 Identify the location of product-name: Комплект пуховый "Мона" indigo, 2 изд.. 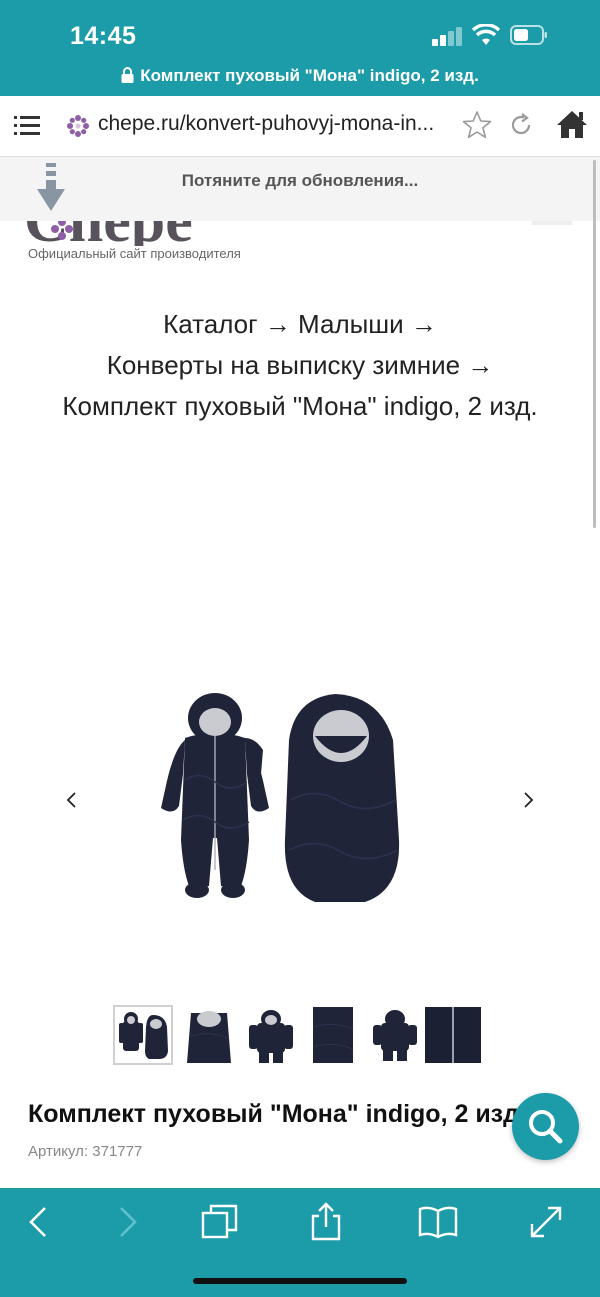
(277, 1114).